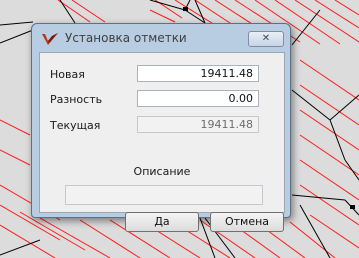 This screenshot has height=258, width=359. What do you see at coordinates (162, 222) in the screenshot?
I see `ok-button: Да` at bounding box center [162, 222].